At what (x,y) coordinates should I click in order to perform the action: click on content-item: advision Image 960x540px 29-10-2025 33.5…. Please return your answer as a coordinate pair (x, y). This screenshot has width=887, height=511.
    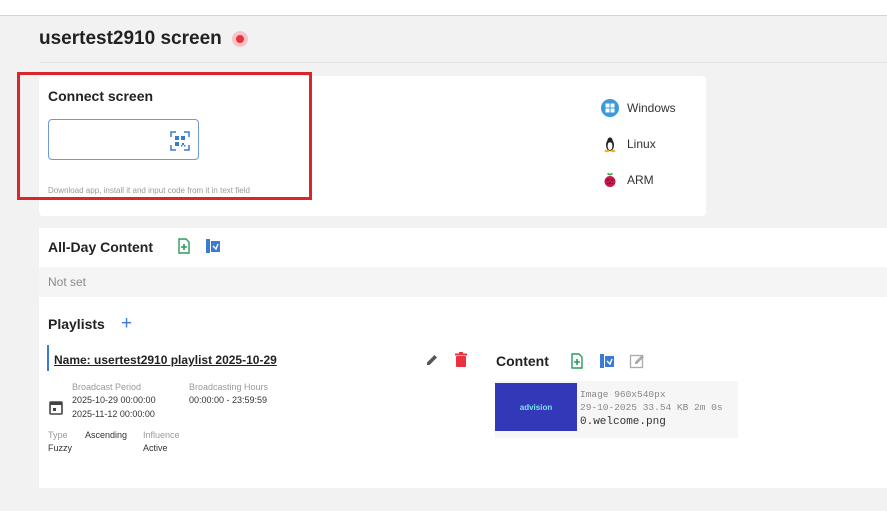
    Looking at the image, I should click on (616, 409).